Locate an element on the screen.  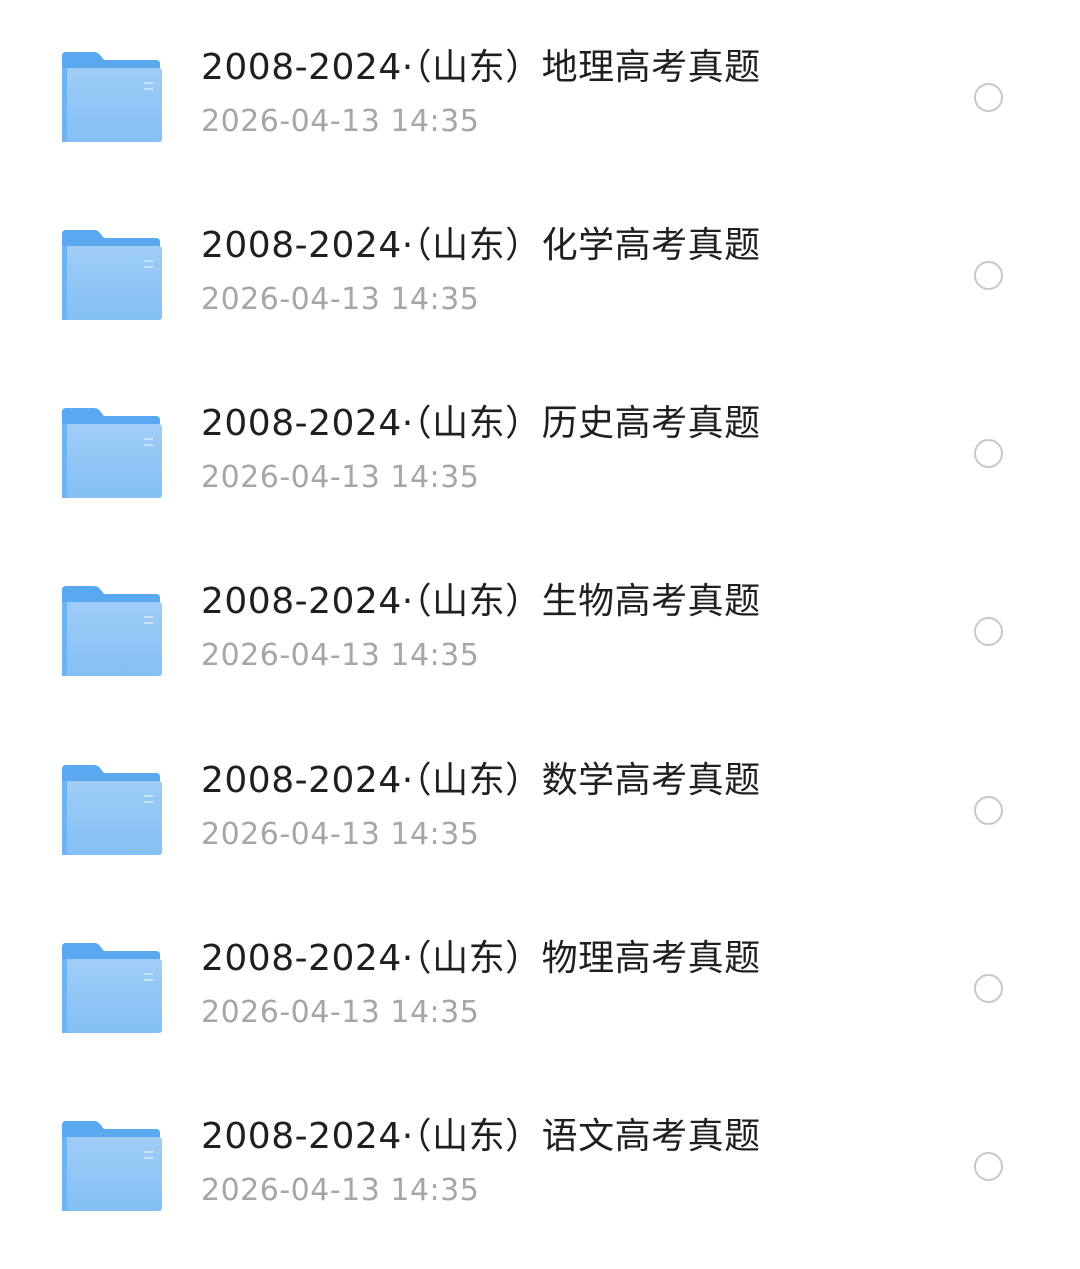
folder-name: 2008-2024·（山东）物理高考真题 is located at coordinates (481, 958).